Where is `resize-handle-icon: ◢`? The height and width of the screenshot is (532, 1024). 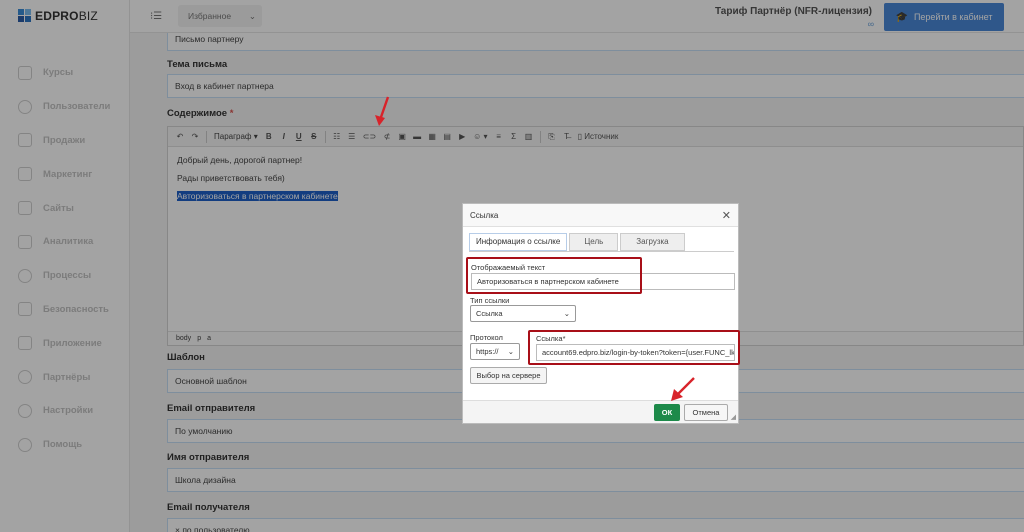 resize-handle-icon: ◢ is located at coordinates (733, 417).